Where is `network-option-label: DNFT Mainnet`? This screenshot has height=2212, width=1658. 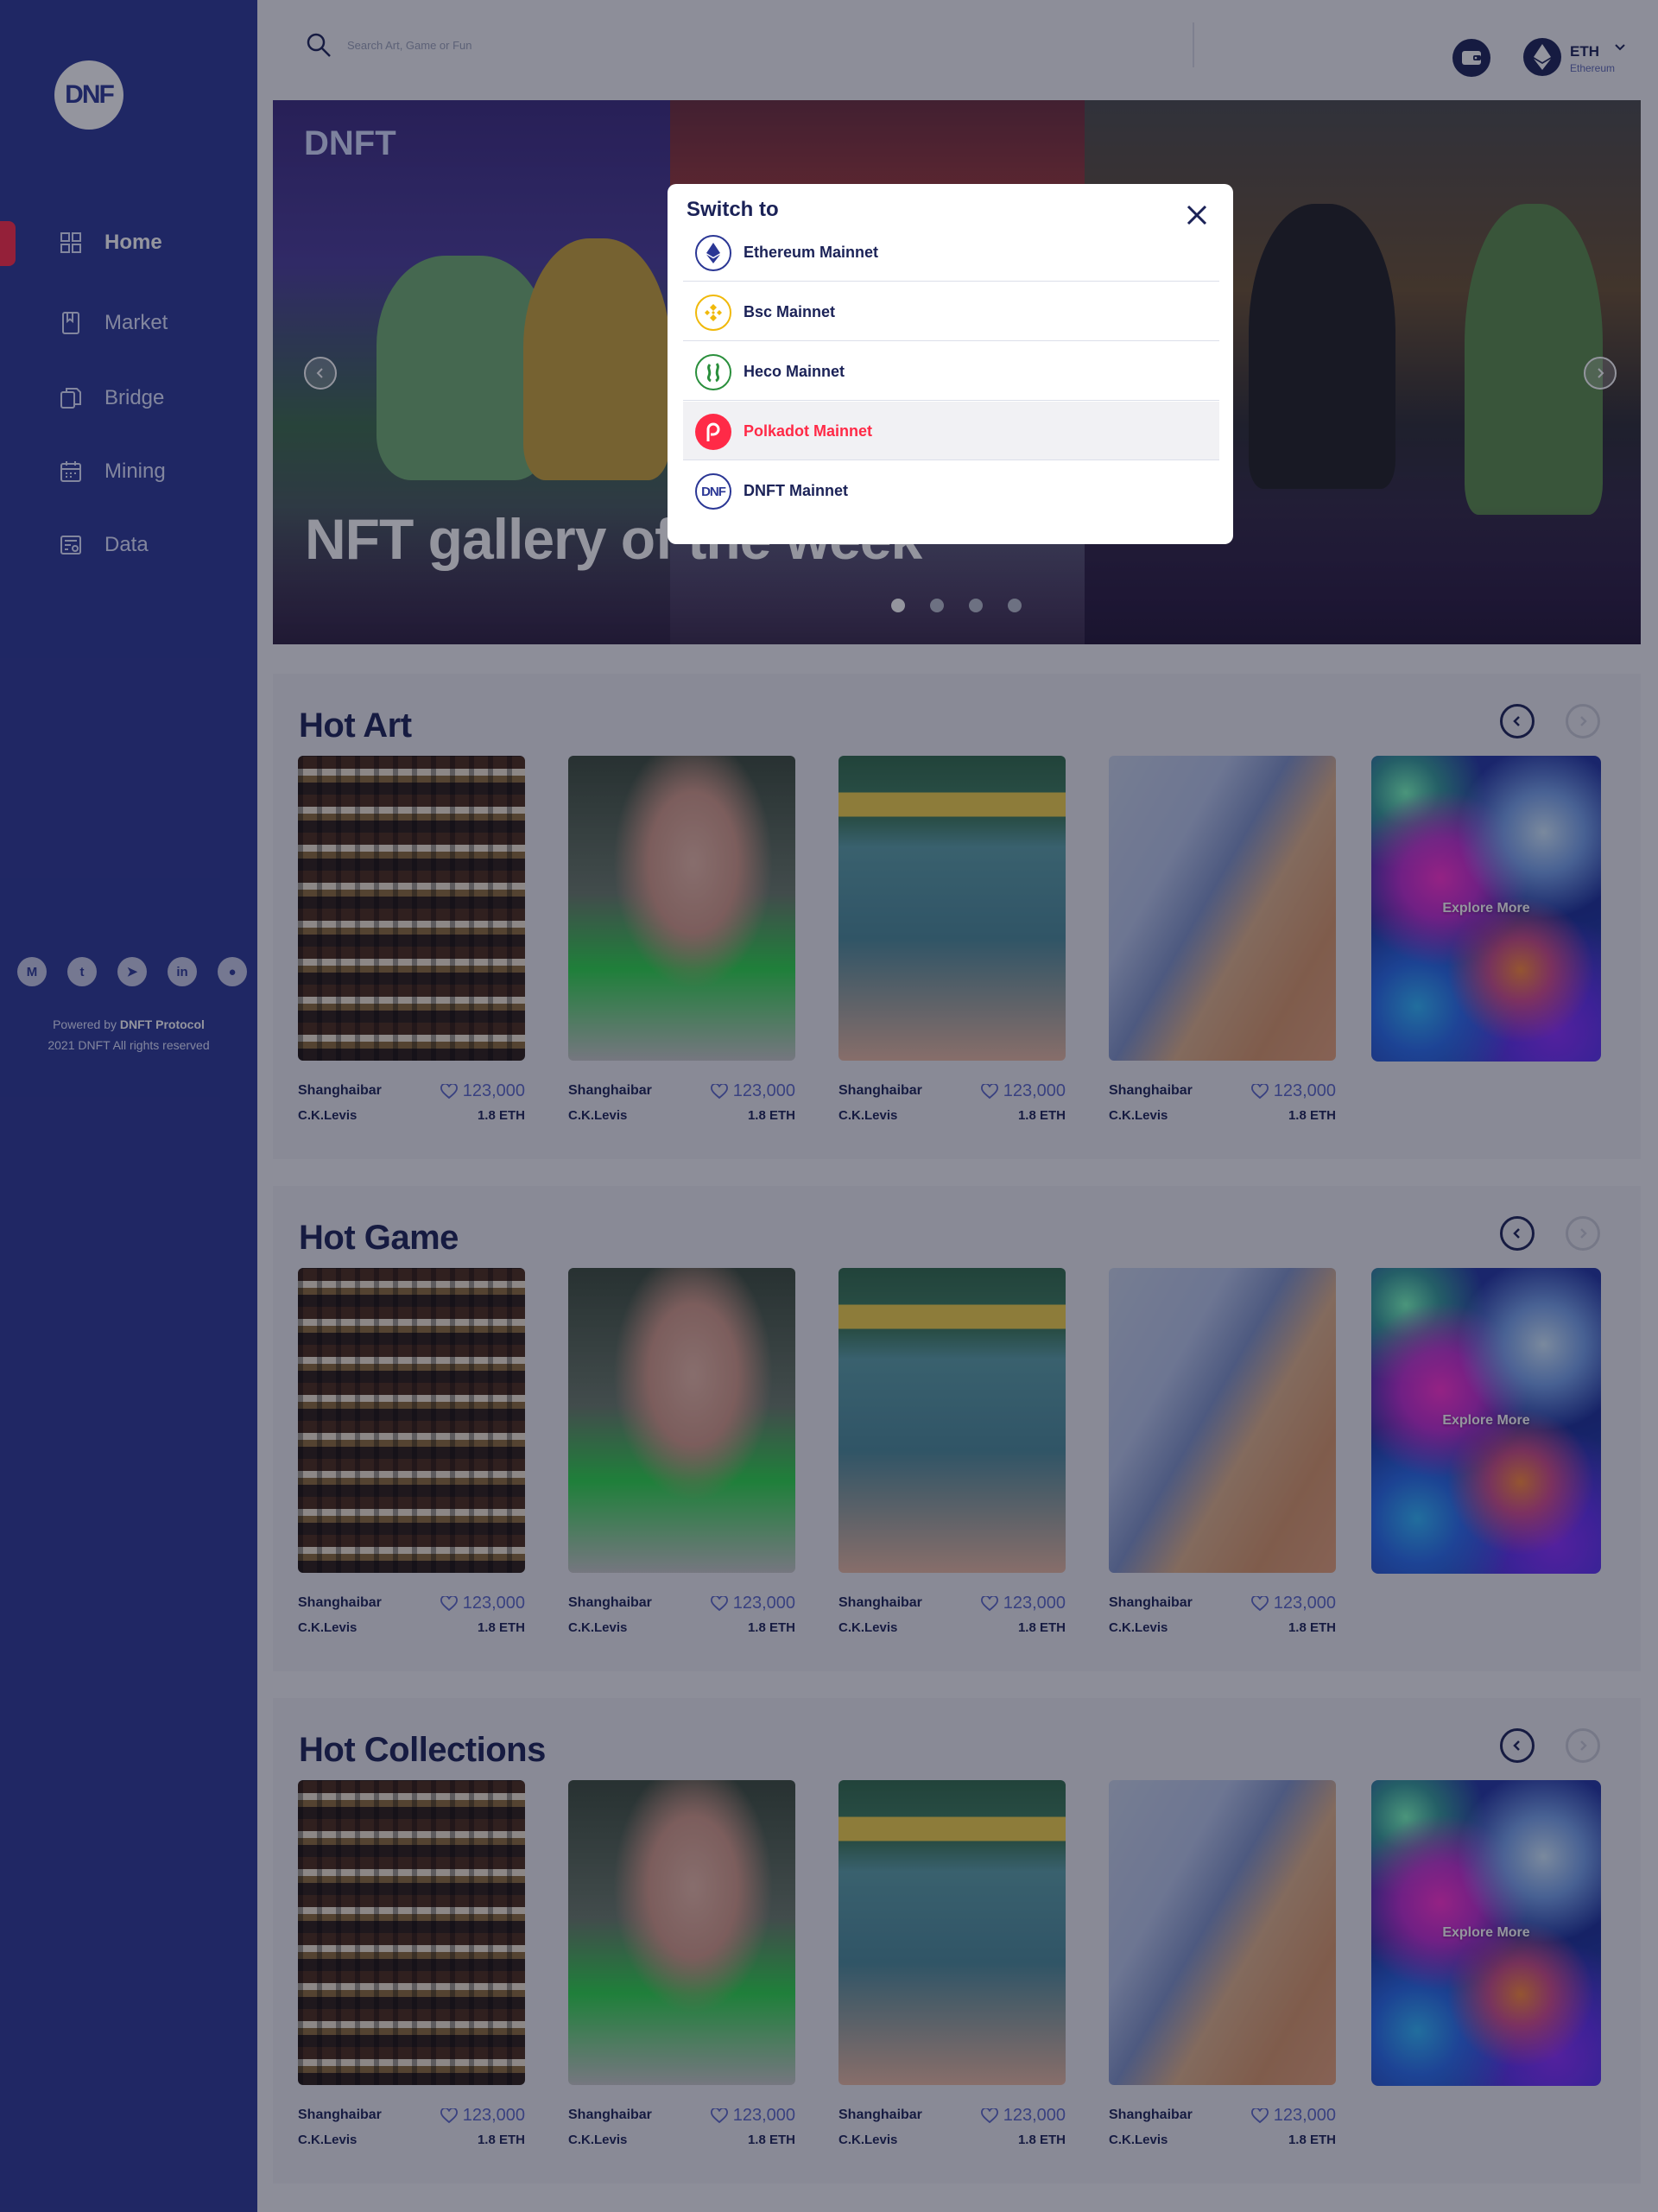 network-option-label: DNFT Mainnet is located at coordinates (796, 490).